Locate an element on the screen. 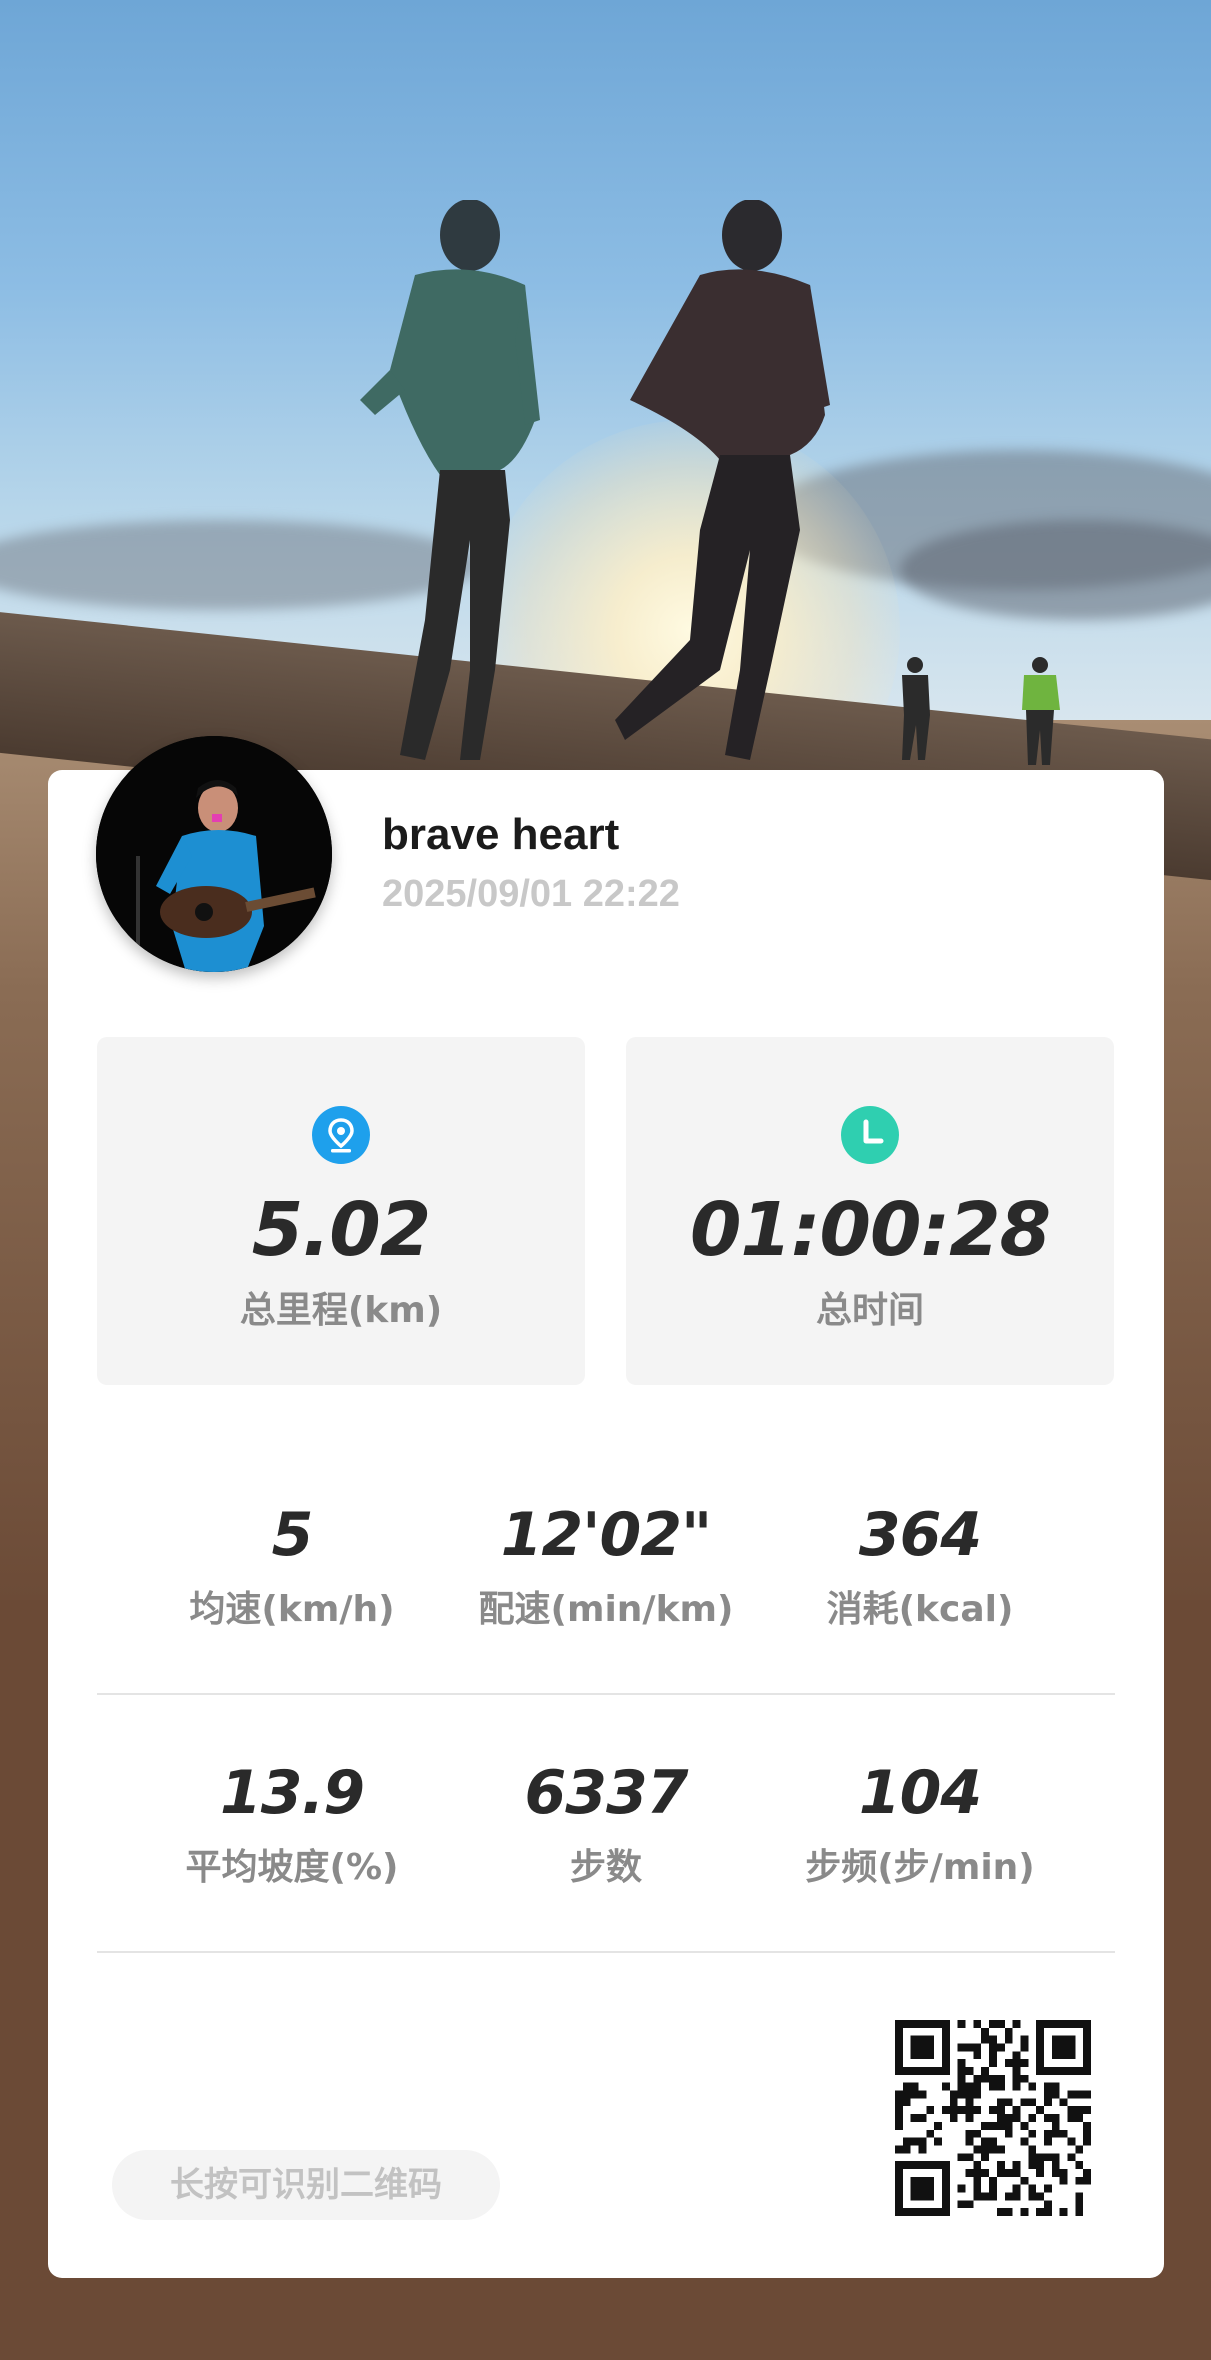 This screenshot has width=1211, height=2360. cadence-value: 104 is located at coordinates (920, 1793).